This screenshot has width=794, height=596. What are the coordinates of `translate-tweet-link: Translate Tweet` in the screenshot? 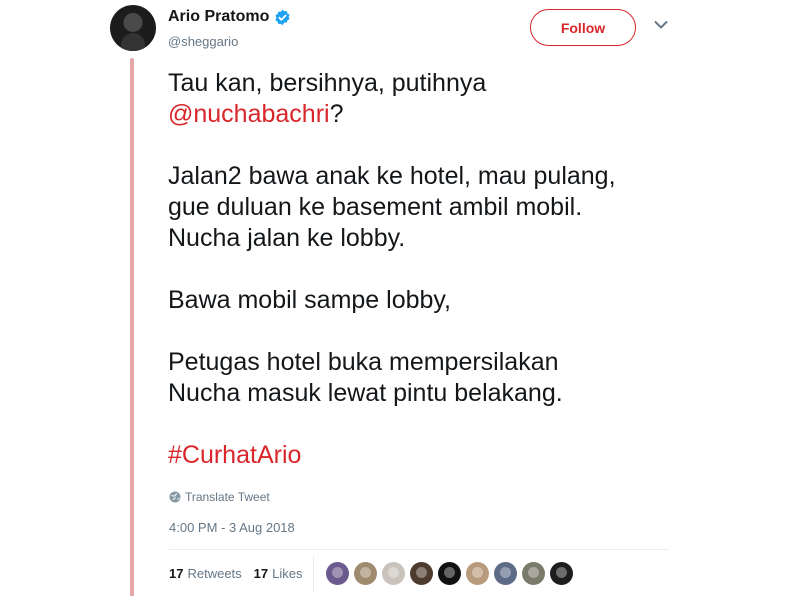 It's located at (219, 497).